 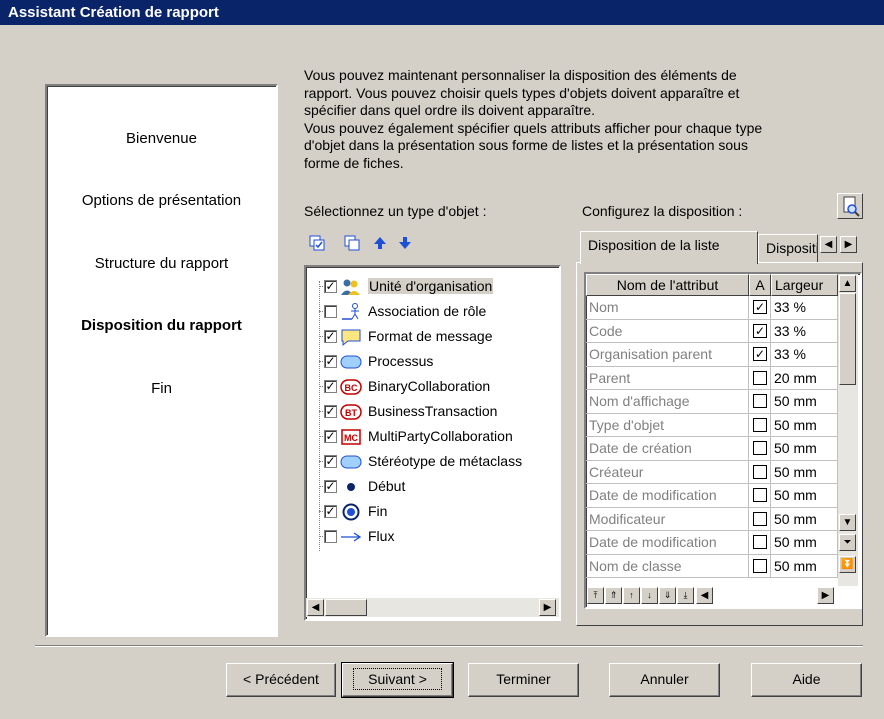 What do you see at coordinates (667, 378) in the screenshot?
I see `attribute-name-cell: Parent` at bounding box center [667, 378].